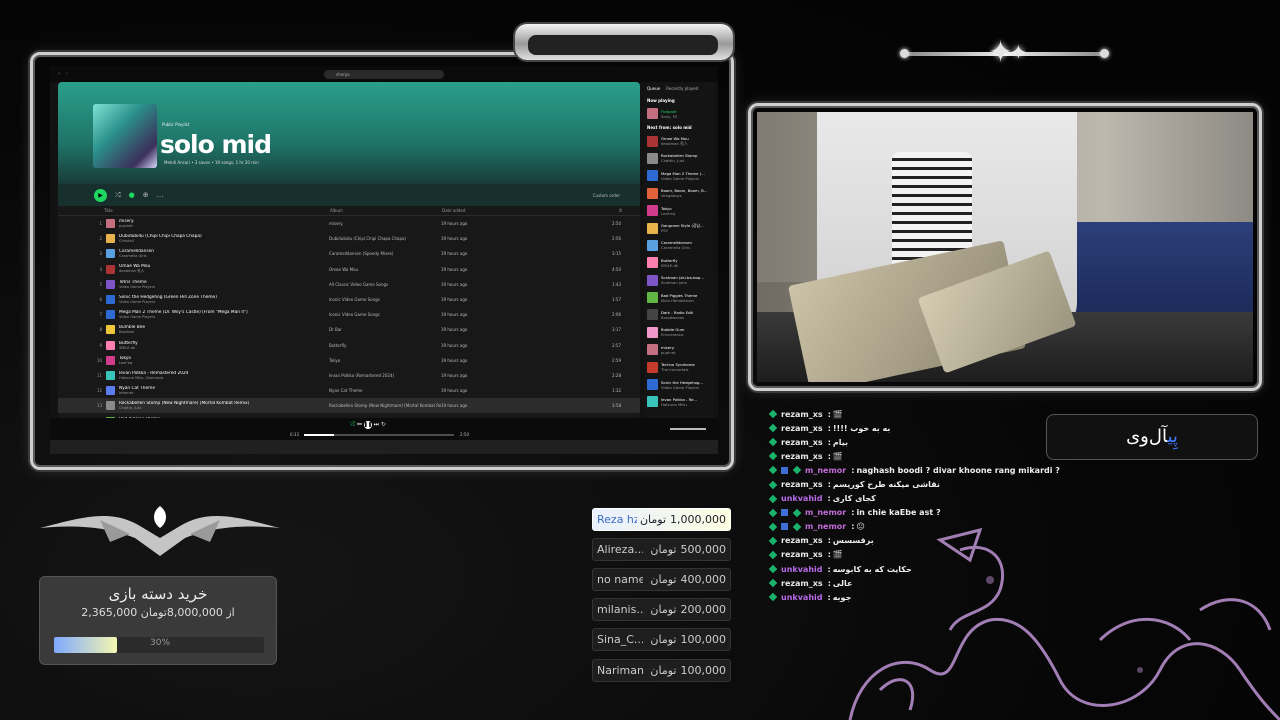 Image resolution: width=1280 pixels, height=720 pixels. What do you see at coordinates (224, 363) in the screenshot?
I see `track-artist: Leat'eq` at bounding box center [224, 363].